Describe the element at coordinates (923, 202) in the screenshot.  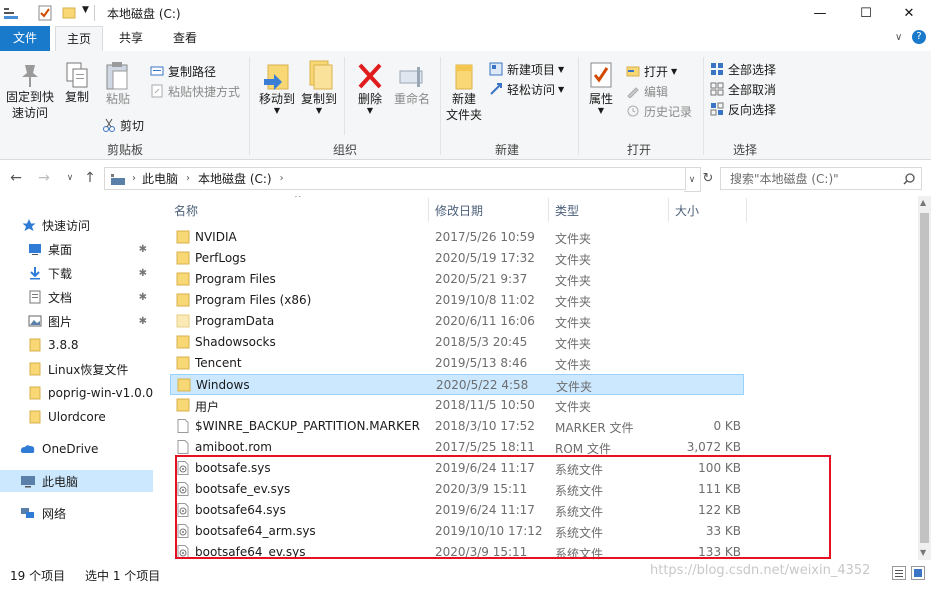
I see `scroll-up-icon: ▲` at that location.